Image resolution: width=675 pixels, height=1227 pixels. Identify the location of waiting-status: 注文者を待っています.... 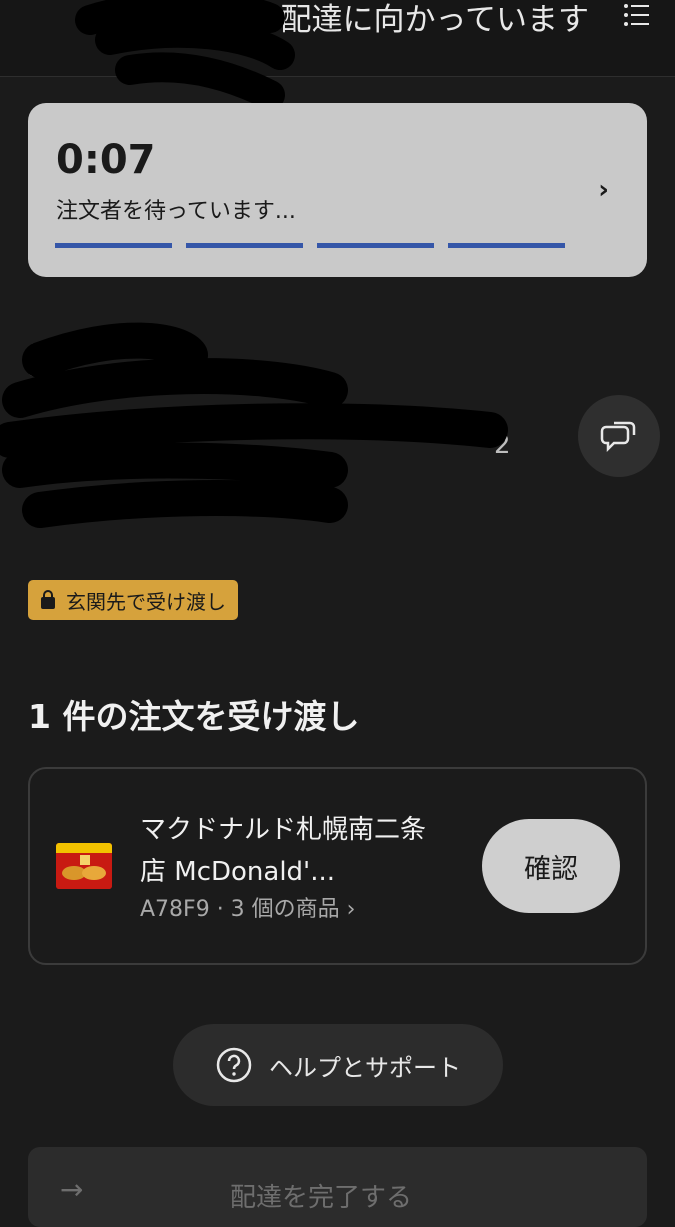
(176, 211).